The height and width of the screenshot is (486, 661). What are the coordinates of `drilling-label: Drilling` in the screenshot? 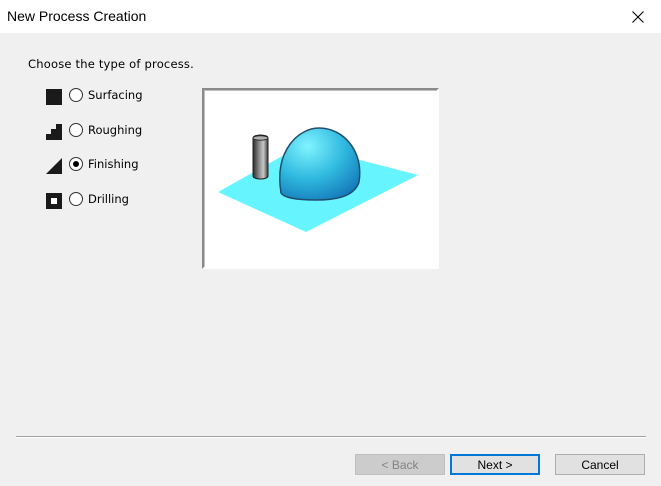 It's located at (108, 199).